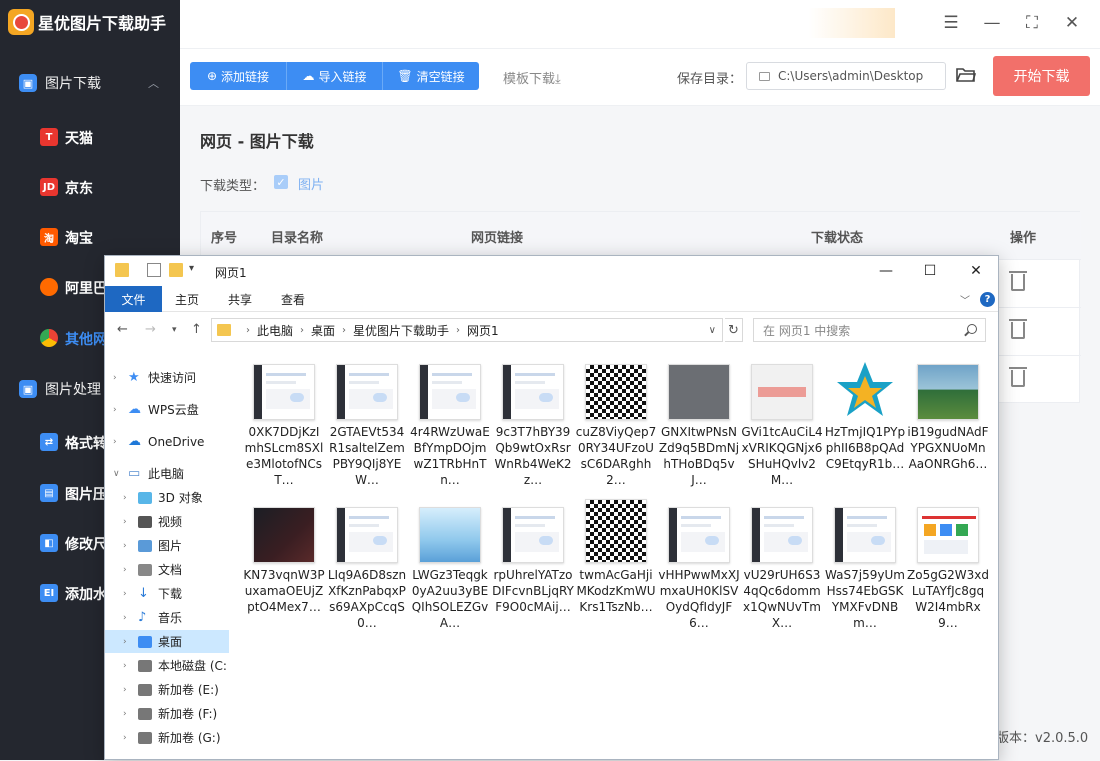  What do you see at coordinates (122, 270) in the screenshot?
I see `folder-icon` at bounding box center [122, 270].